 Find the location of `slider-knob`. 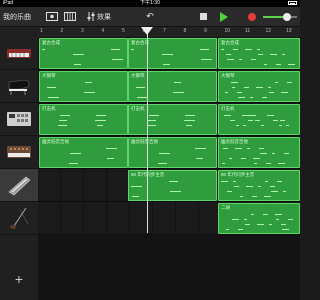

slider-knob is located at coordinates (286, 16).